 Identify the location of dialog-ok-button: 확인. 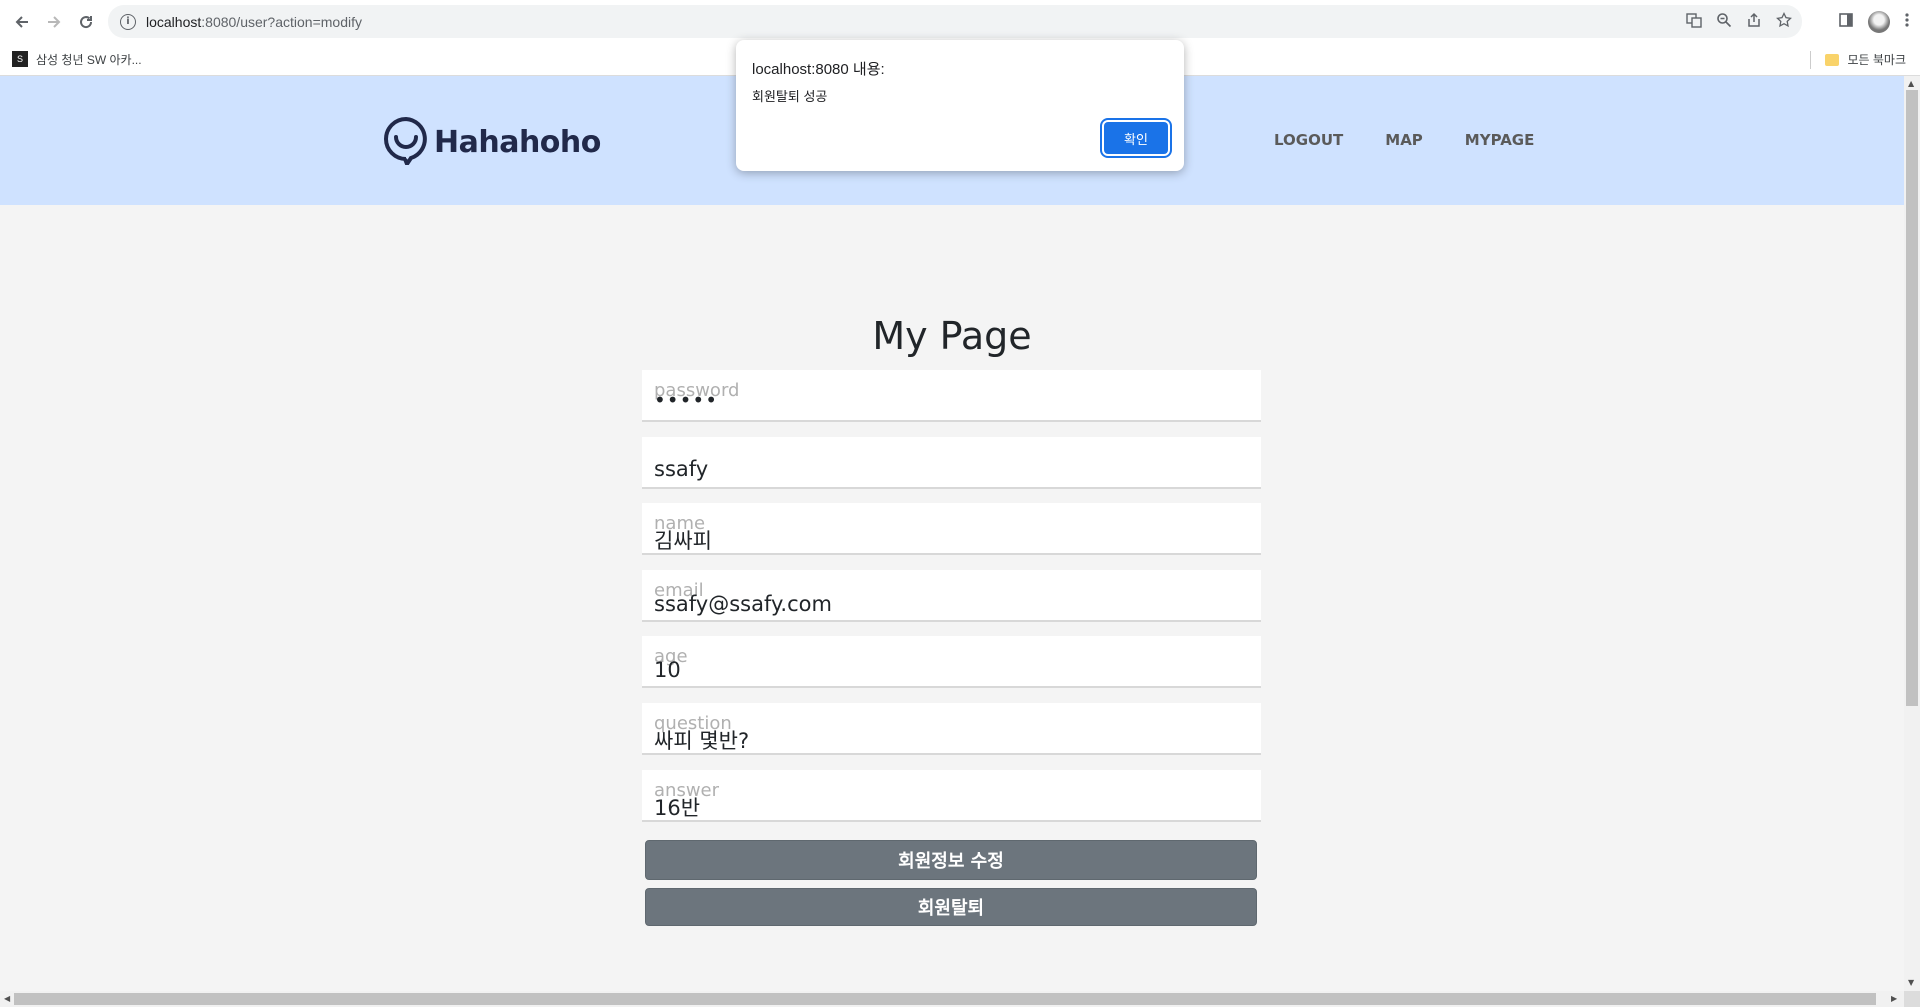
(1136, 138).